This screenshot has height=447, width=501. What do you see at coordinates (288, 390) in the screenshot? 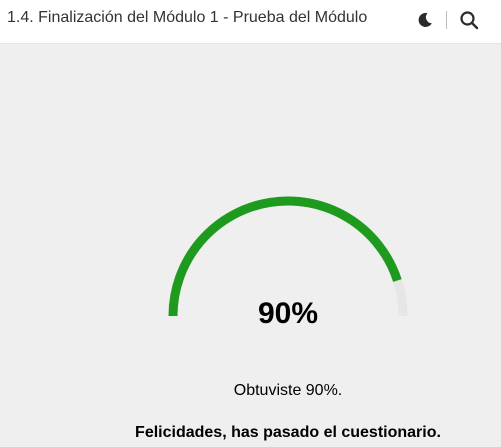
I see `score-text: Obtuviste 90%.` at bounding box center [288, 390].